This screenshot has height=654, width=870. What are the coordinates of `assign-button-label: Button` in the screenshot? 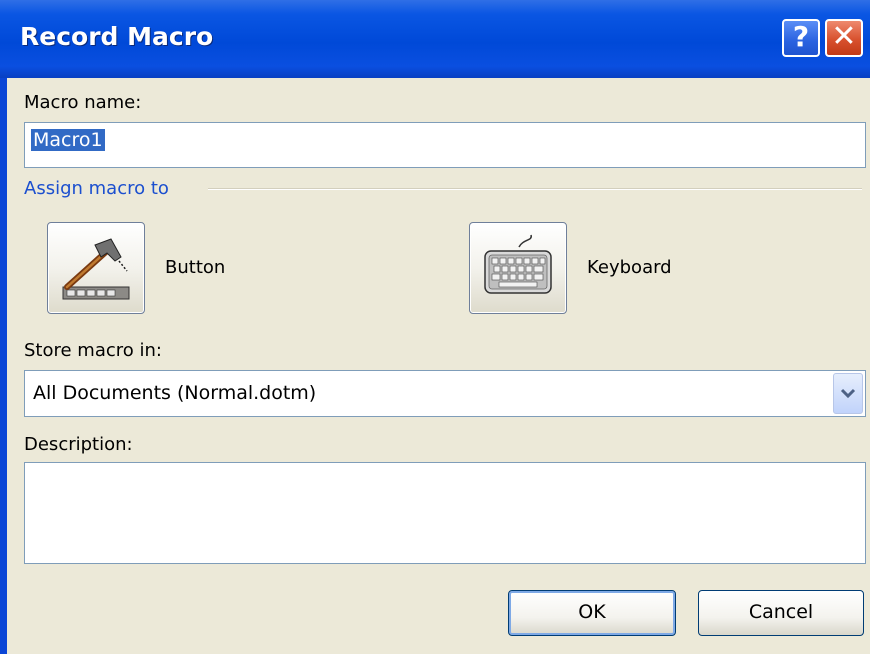 It's located at (195, 267).